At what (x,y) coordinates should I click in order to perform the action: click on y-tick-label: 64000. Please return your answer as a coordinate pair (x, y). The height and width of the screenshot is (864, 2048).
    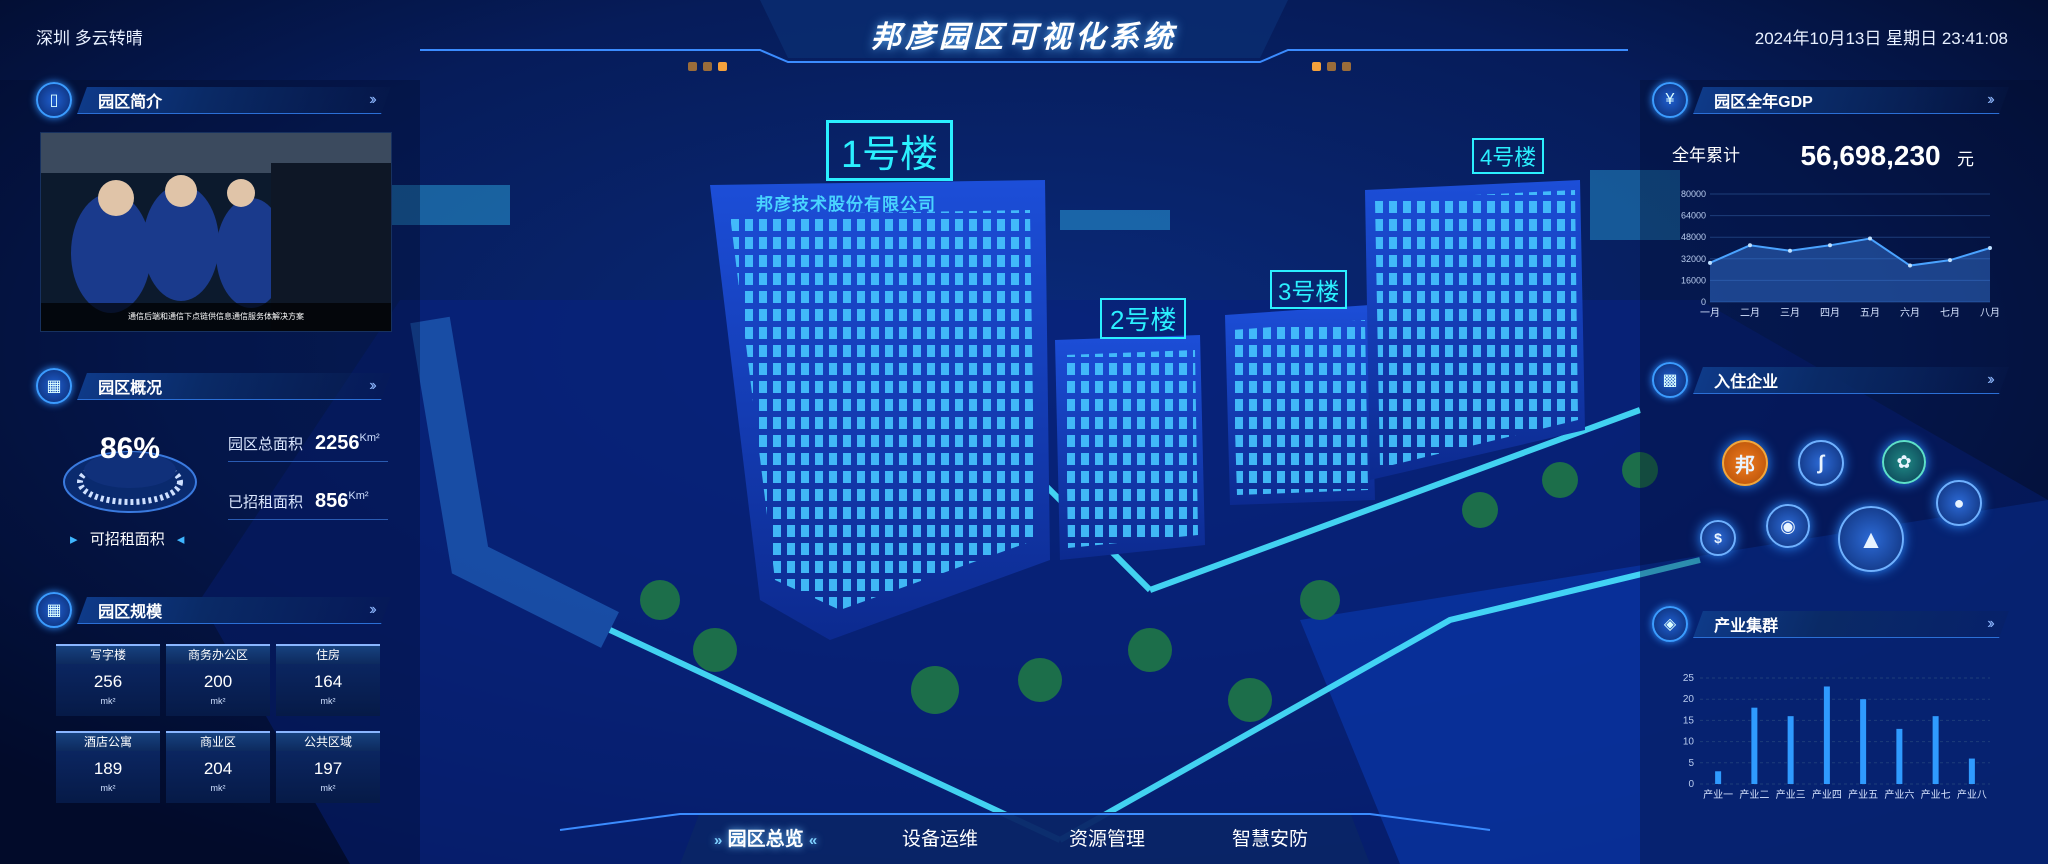
    Looking at the image, I should click on (1693, 216).